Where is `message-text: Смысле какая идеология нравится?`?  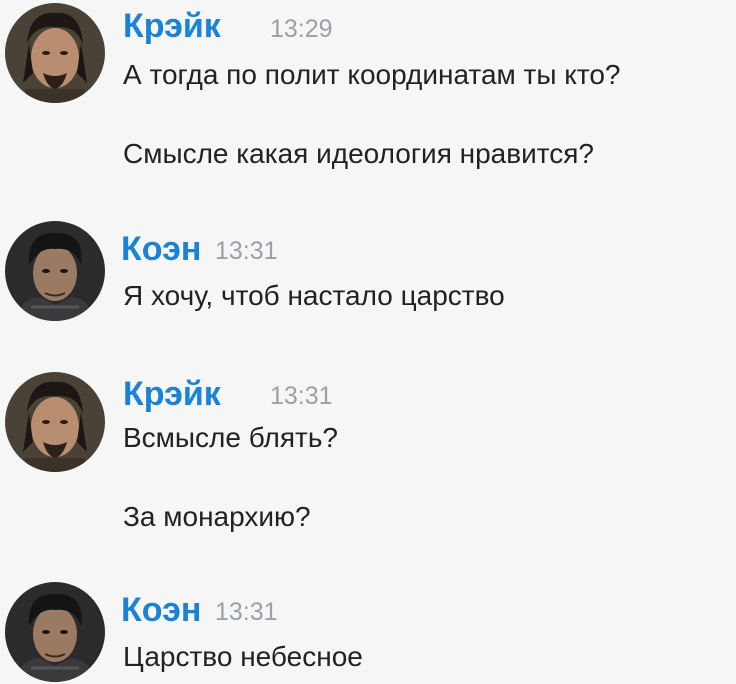
message-text: Смысле какая идеология нравится? is located at coordinates (358, 153).